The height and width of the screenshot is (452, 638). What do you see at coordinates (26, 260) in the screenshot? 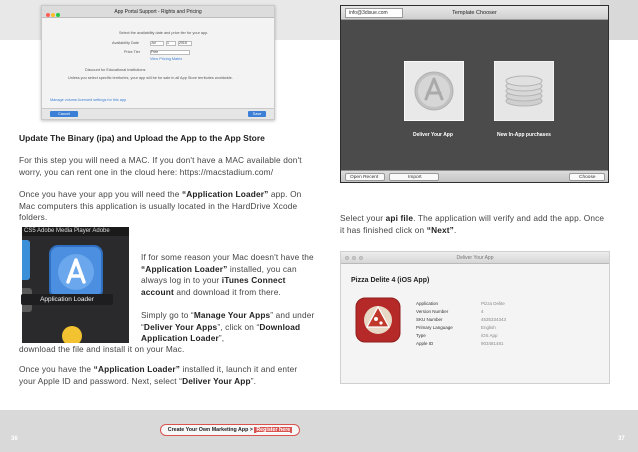
I see `finder-icon` at bounding box center [26, 260].